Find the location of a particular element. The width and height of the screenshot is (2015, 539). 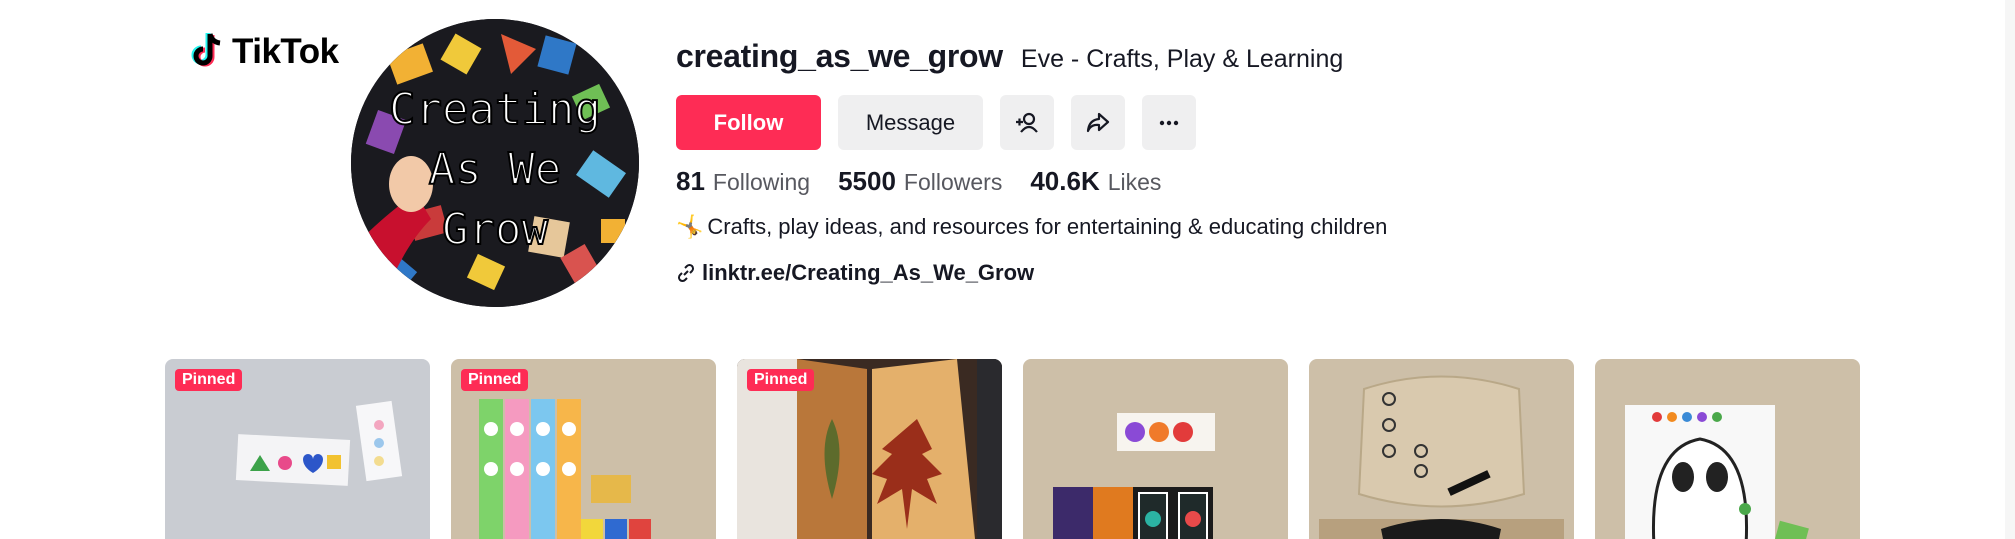

profile-link-text: linktr.ee/Creating_As_We_Grow is located at coordinates (868, 272).